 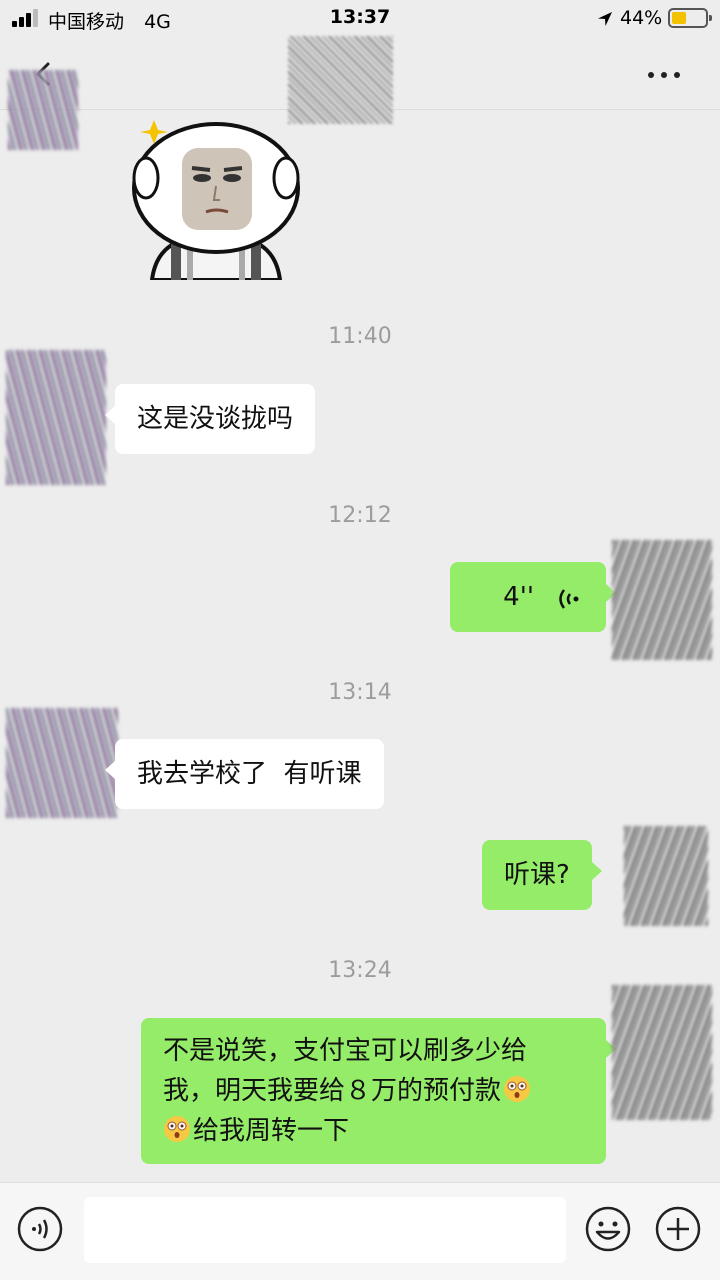 What do you see at coordinates (360, 18) in the screenshot?
I see `status-bar: 中国移动 4G 13:37 44%` at bounding box center [360, 18].